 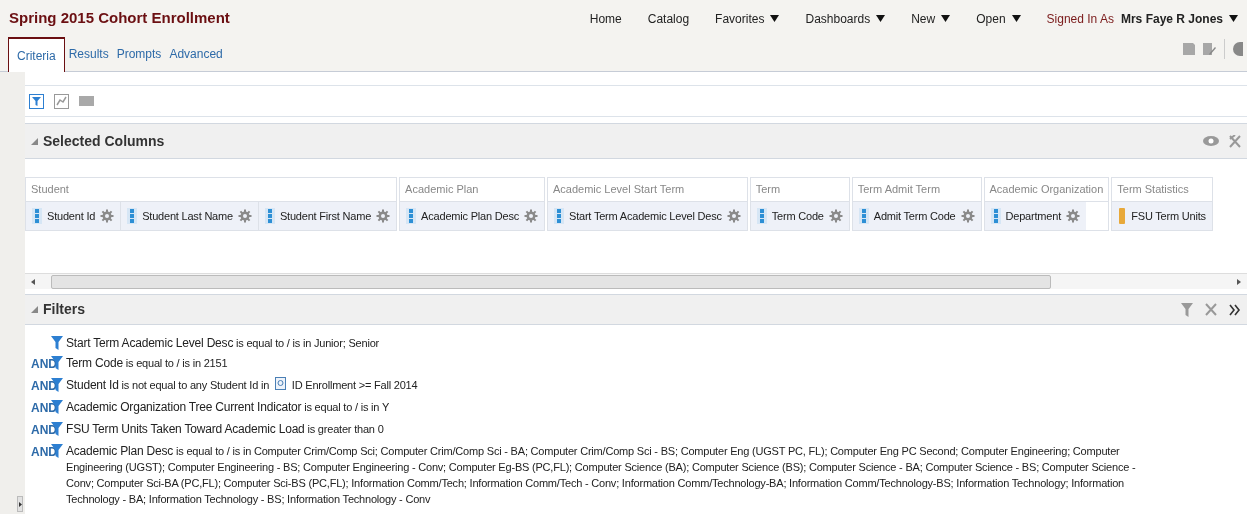 I want to click on nav-menu-item: Catalog, so click(x=668, y=18).